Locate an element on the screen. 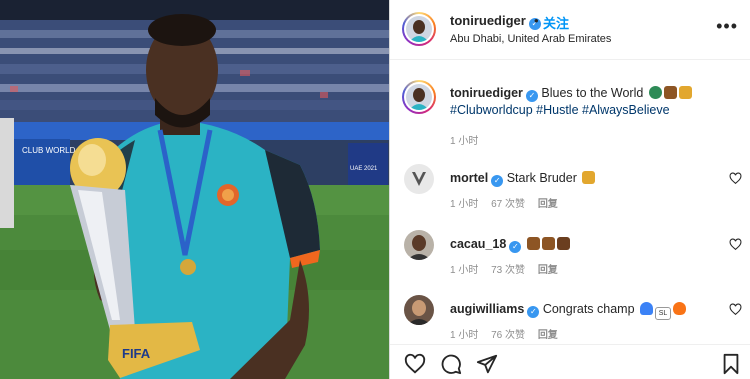  augiwilliams-avatar-image is located at coordinates (419, 310).